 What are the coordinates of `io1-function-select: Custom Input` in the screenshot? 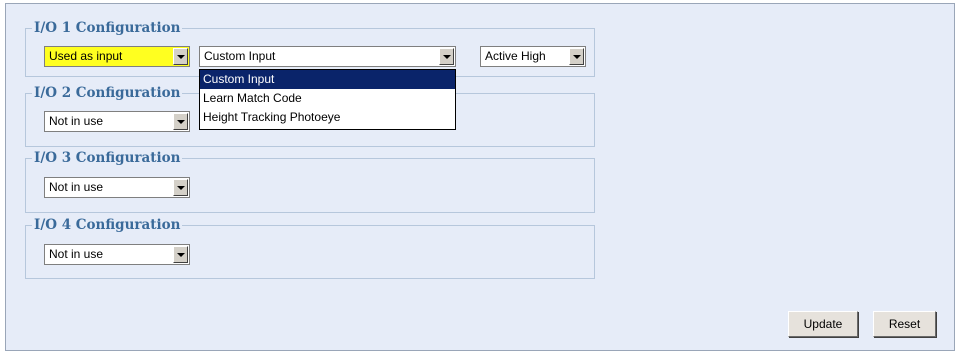 It's located at (327, 56).